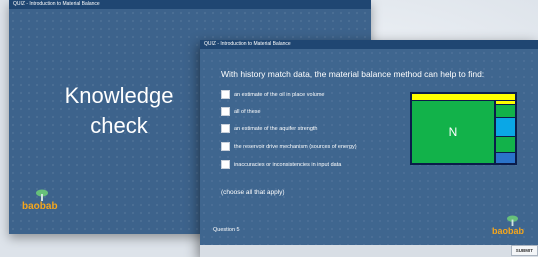  Describe the element at coordinates (505, 111) in the screenshot. I see `green-side-block` at that location.